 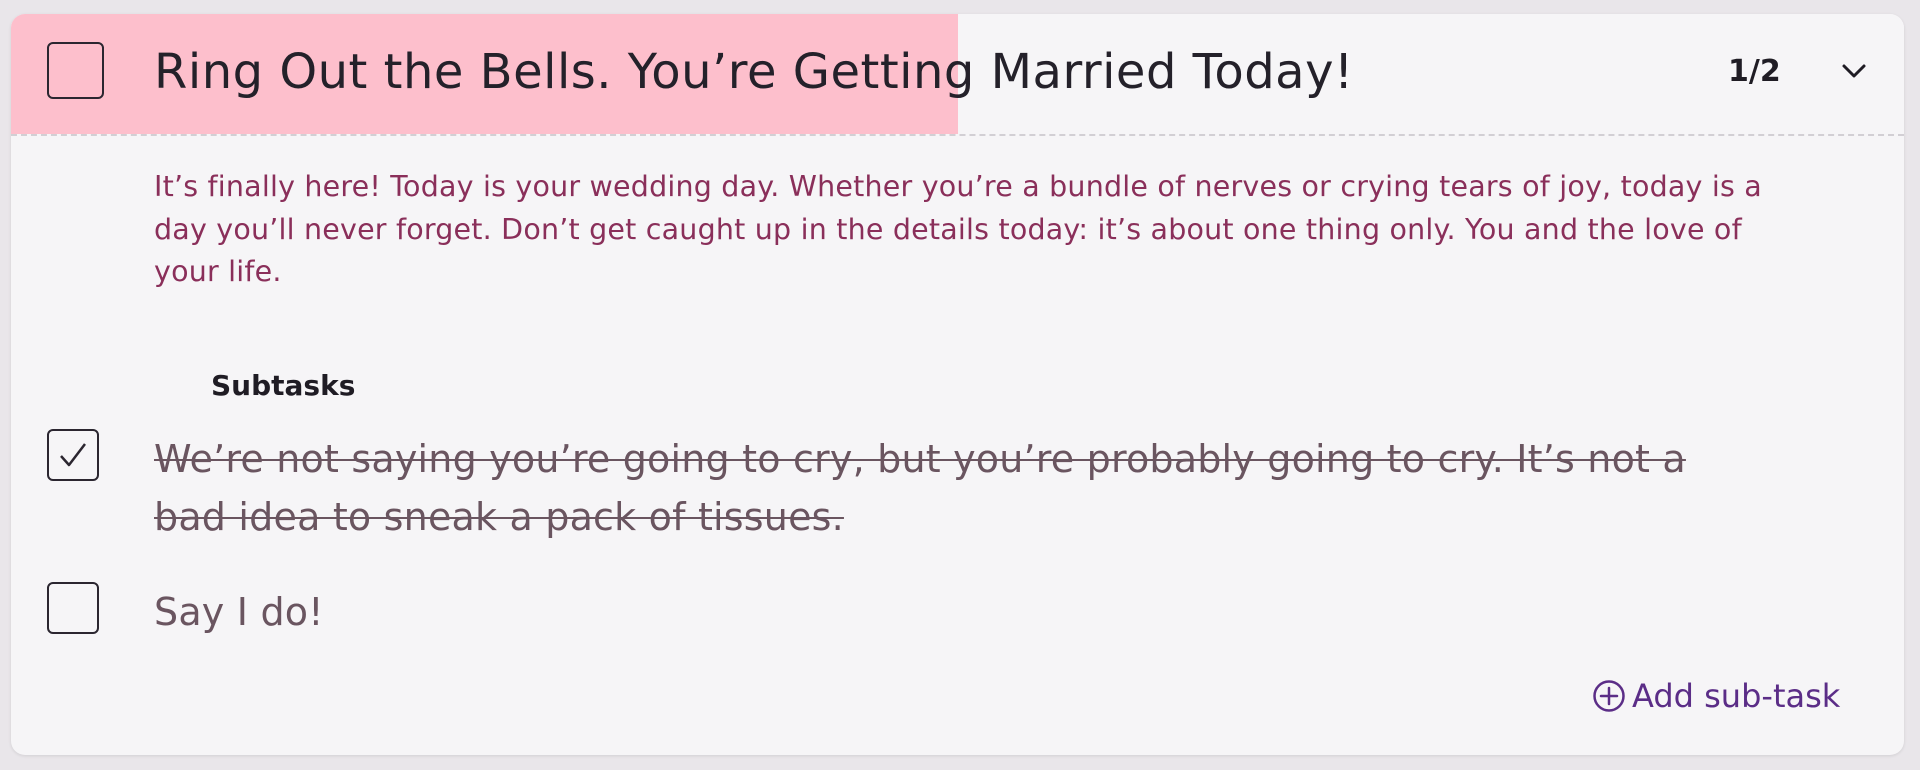 I want to click on task-checkbox, so click(x=75, y=70).